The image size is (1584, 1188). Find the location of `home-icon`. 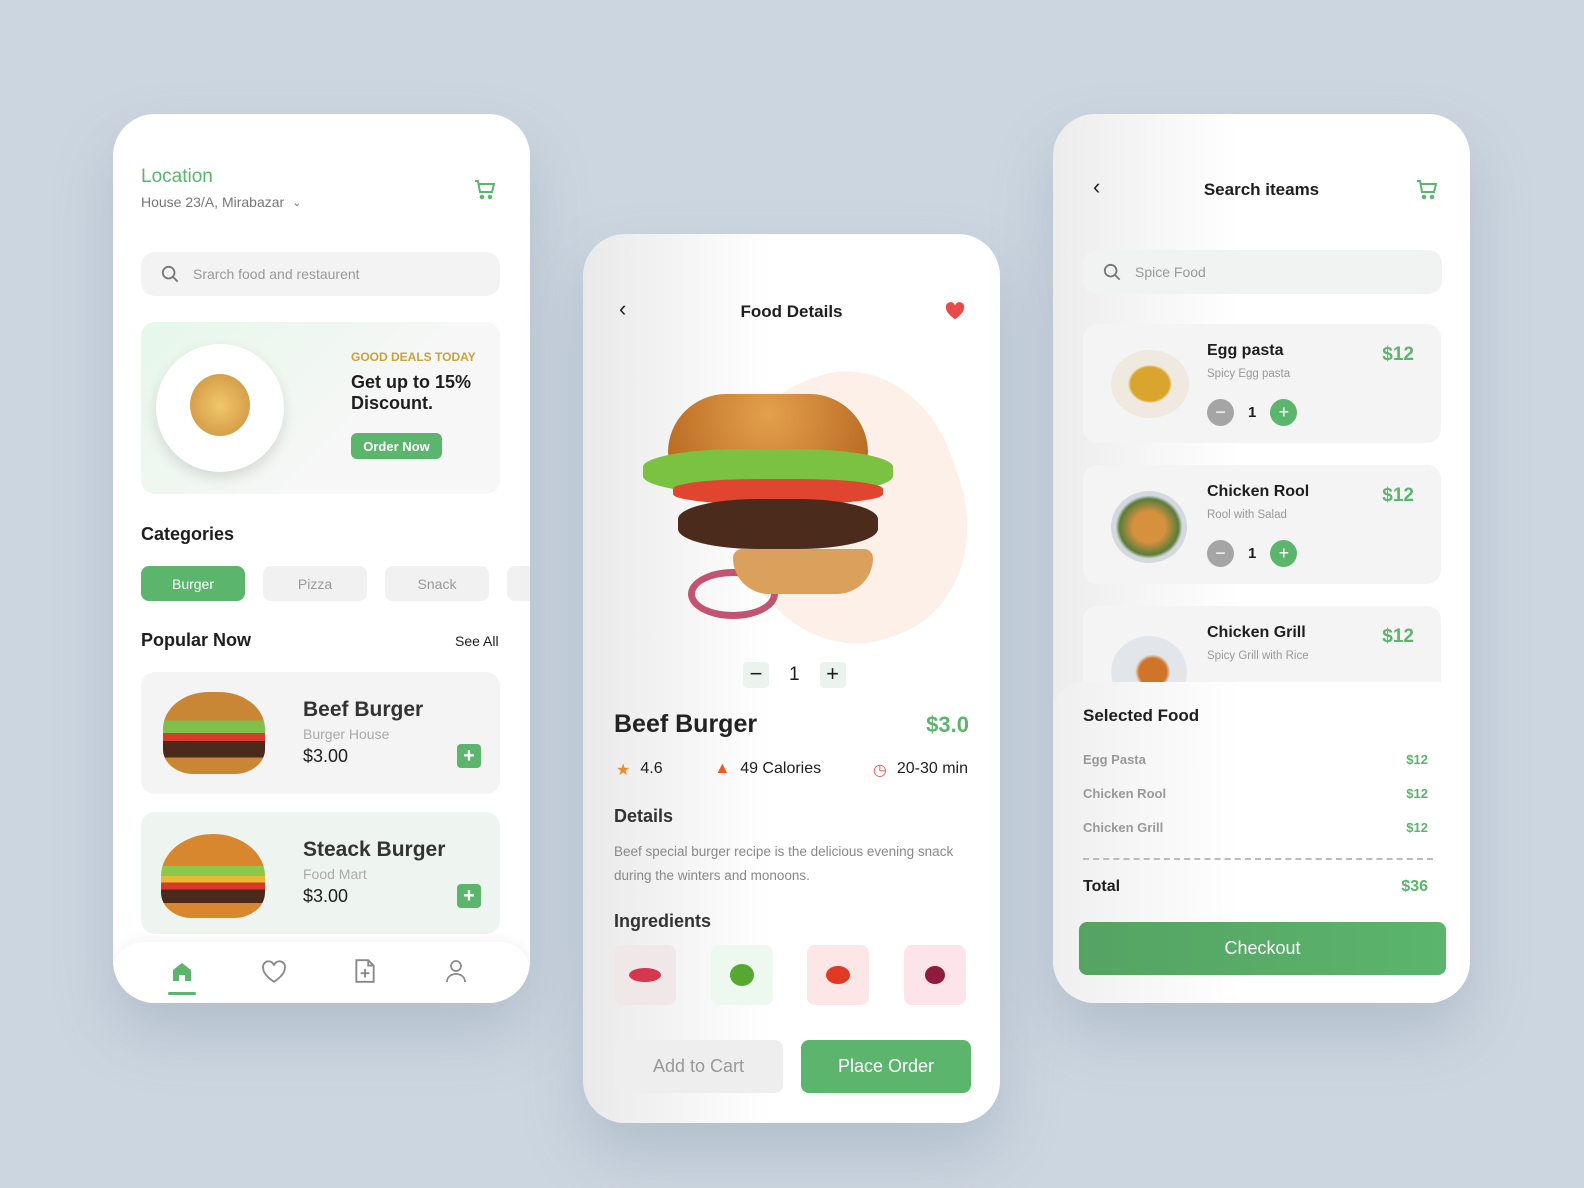

home-icon is located at coordinates (182, 972).